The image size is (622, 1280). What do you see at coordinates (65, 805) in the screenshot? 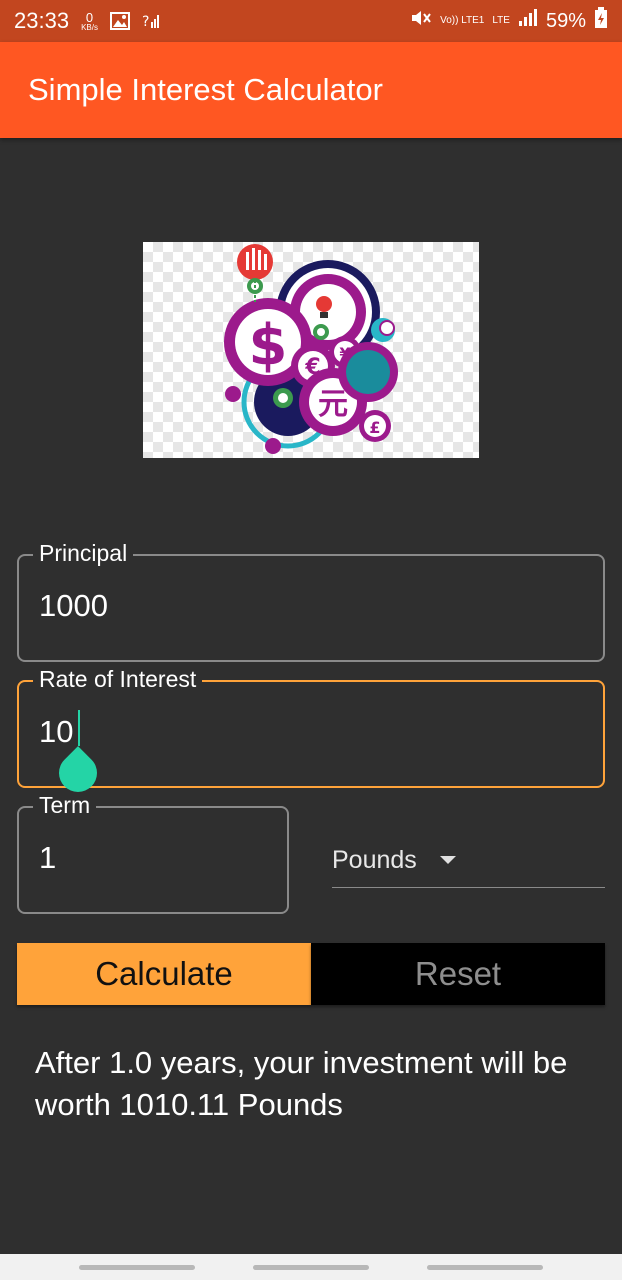
I see `term-label: Term` at bounding box center [65, 805].